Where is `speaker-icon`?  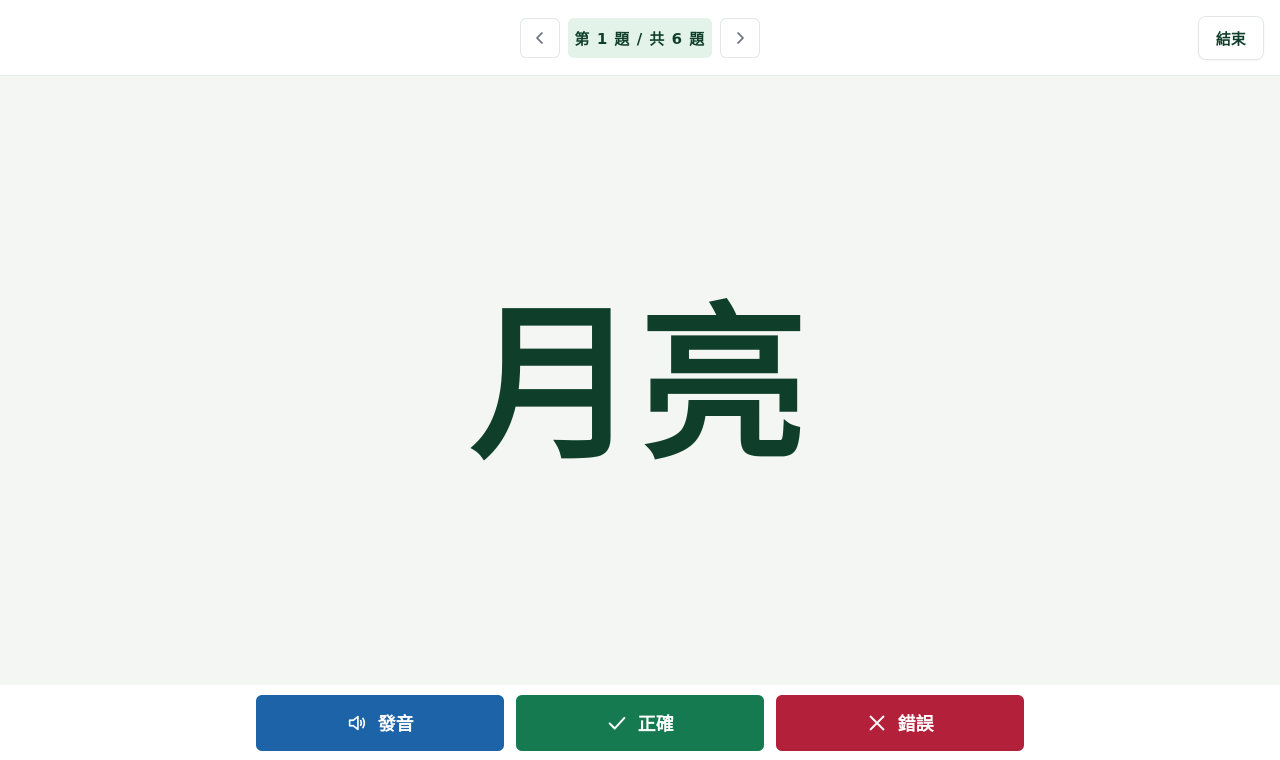
speaker-icon is located at coordinates (357, 723).